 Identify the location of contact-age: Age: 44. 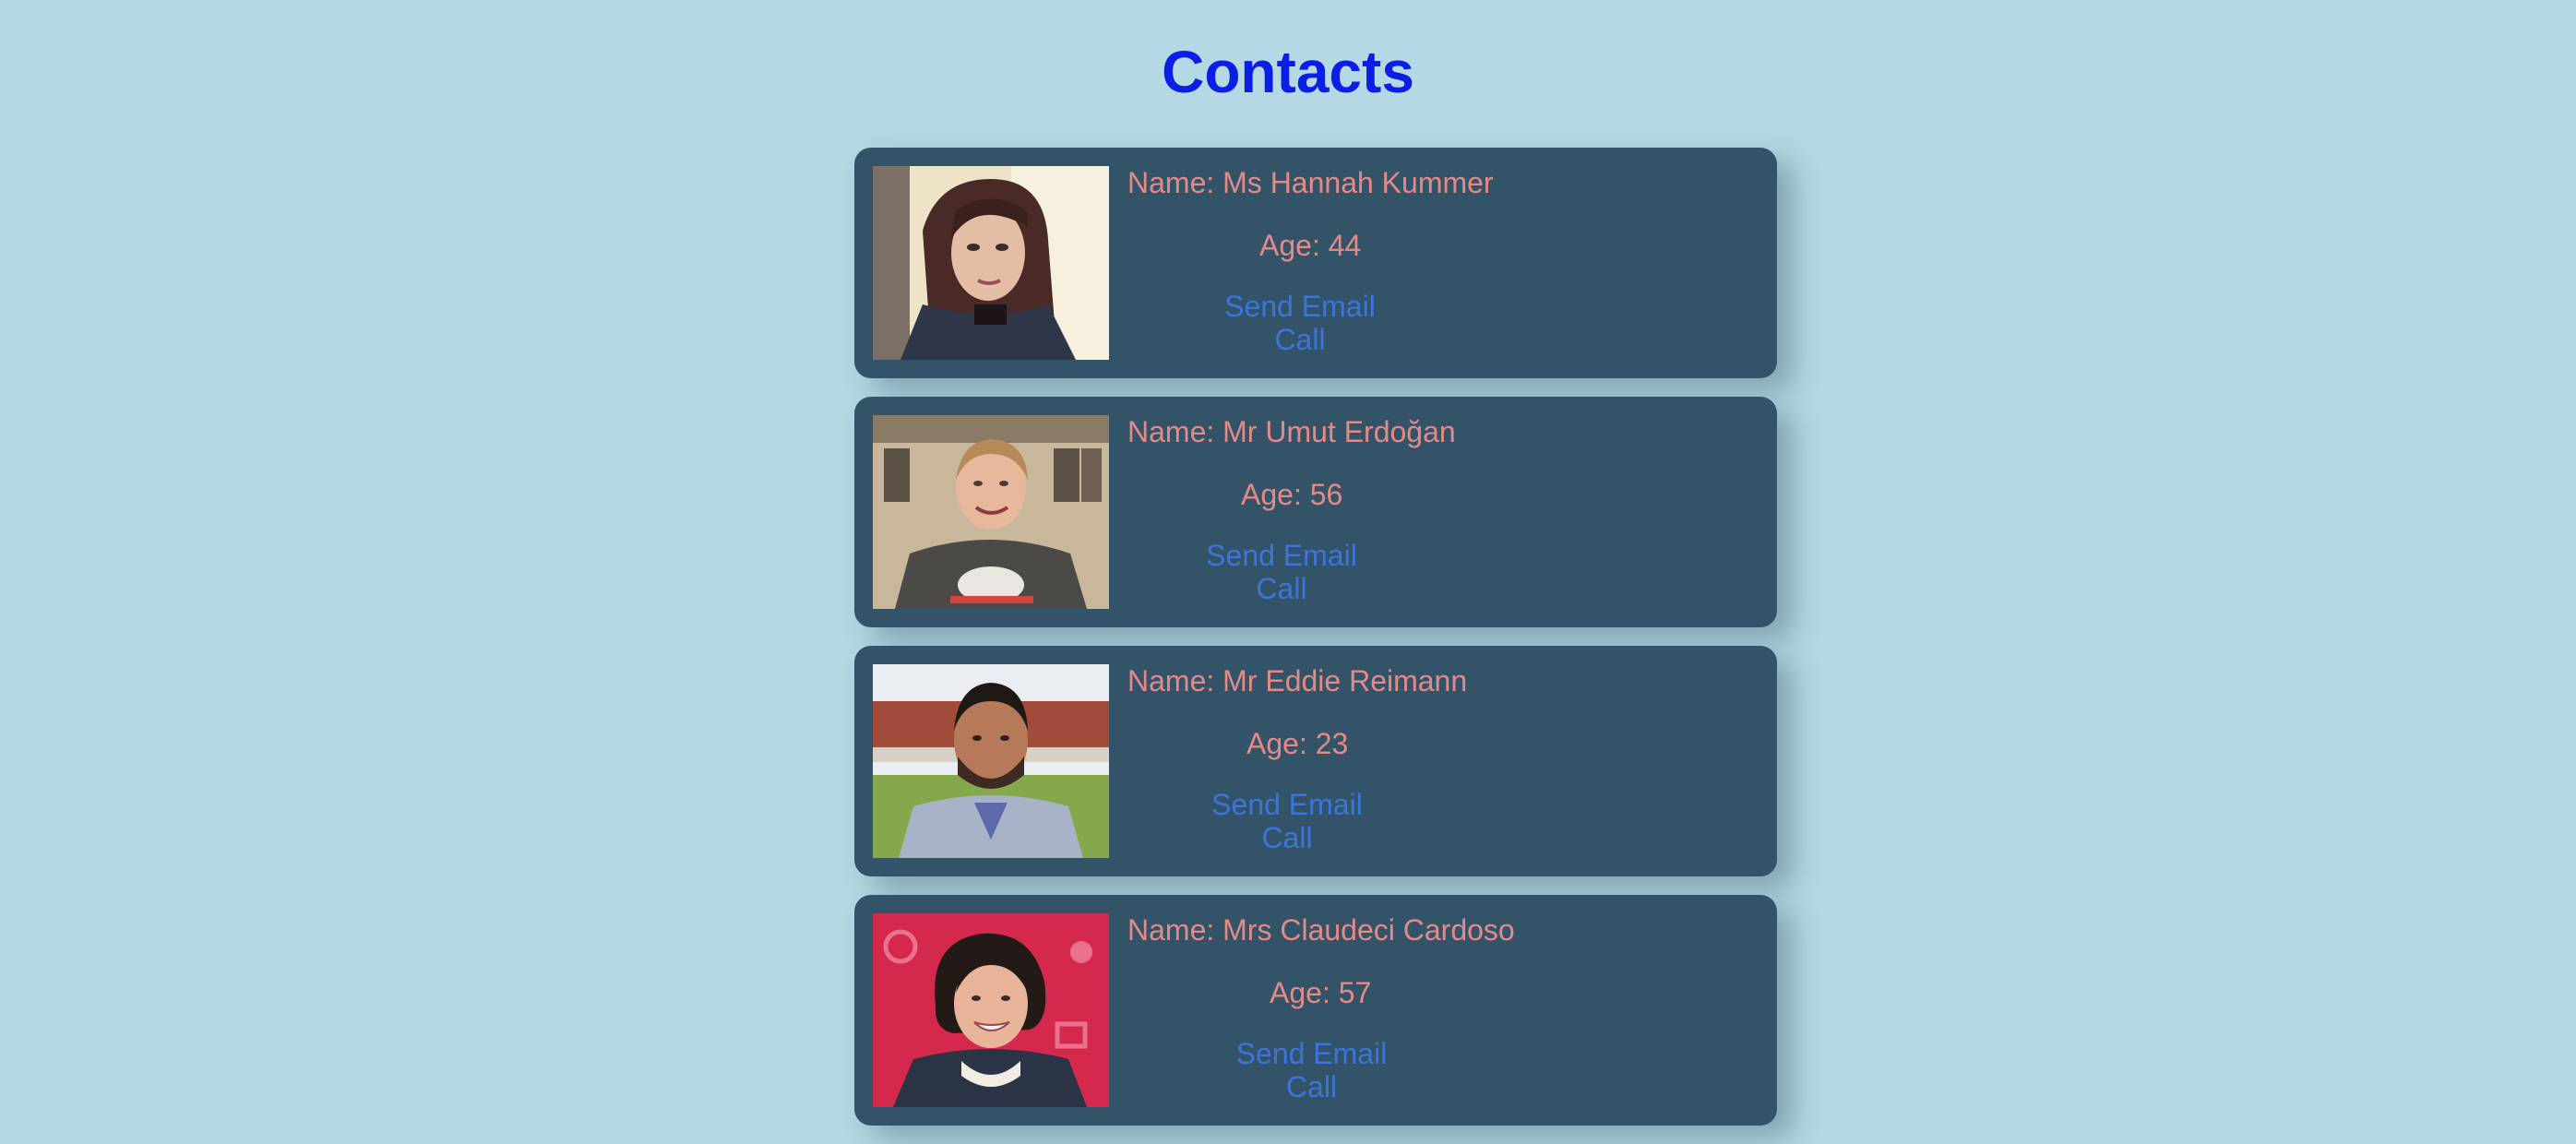
(1310, 246).